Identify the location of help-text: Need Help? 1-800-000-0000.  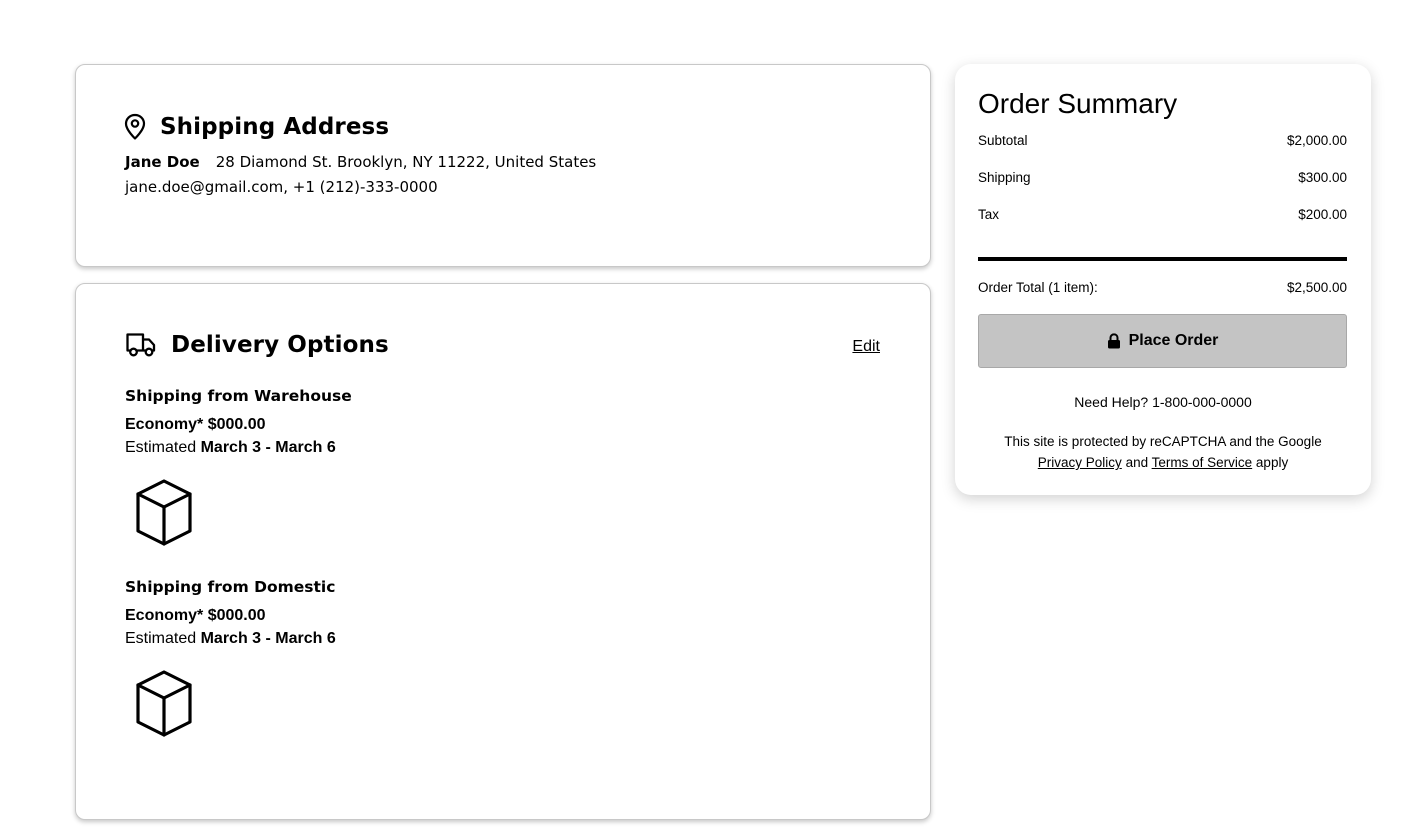
(1163, 402).